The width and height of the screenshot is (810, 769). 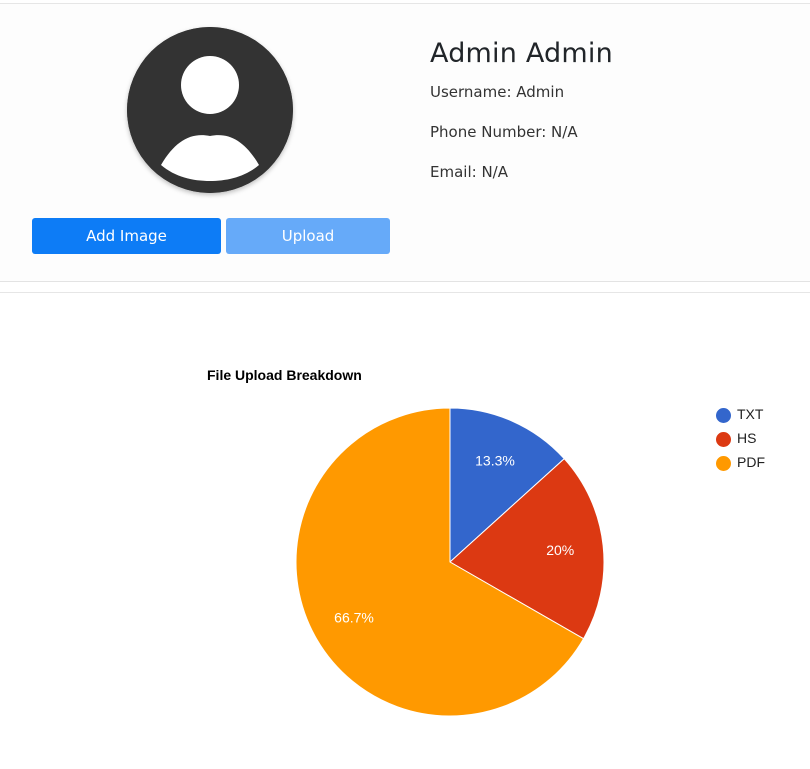 I want to click on legend-label: PDF, so click(x=751, y=462).